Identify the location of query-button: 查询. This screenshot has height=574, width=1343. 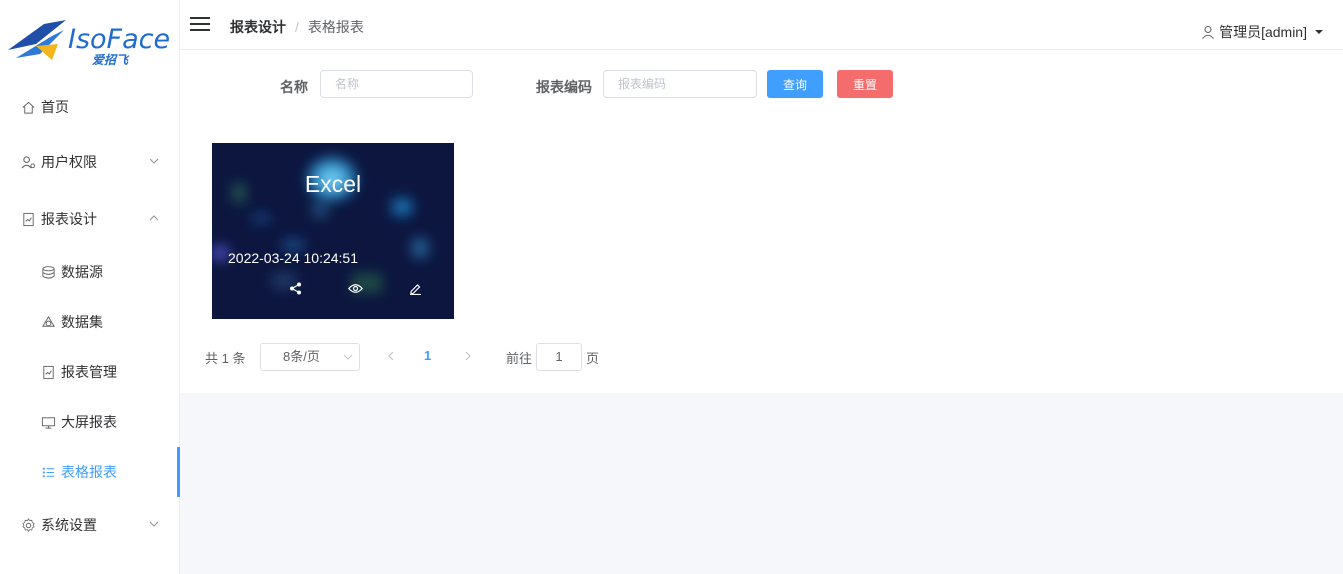
(795, 84).